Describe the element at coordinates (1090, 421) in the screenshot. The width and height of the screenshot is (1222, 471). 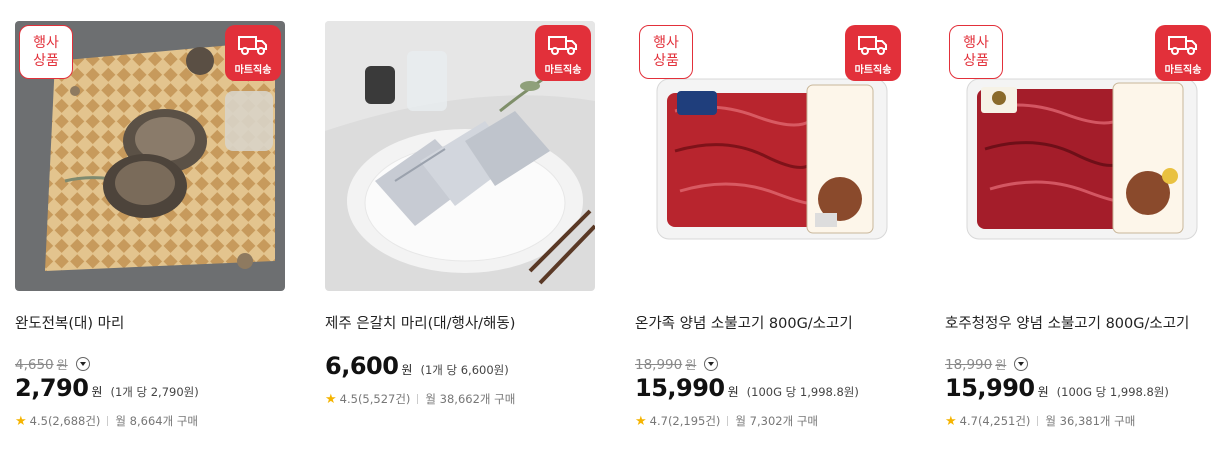
I see `monthly-purchases: 월 36,381개 구매` at that location.